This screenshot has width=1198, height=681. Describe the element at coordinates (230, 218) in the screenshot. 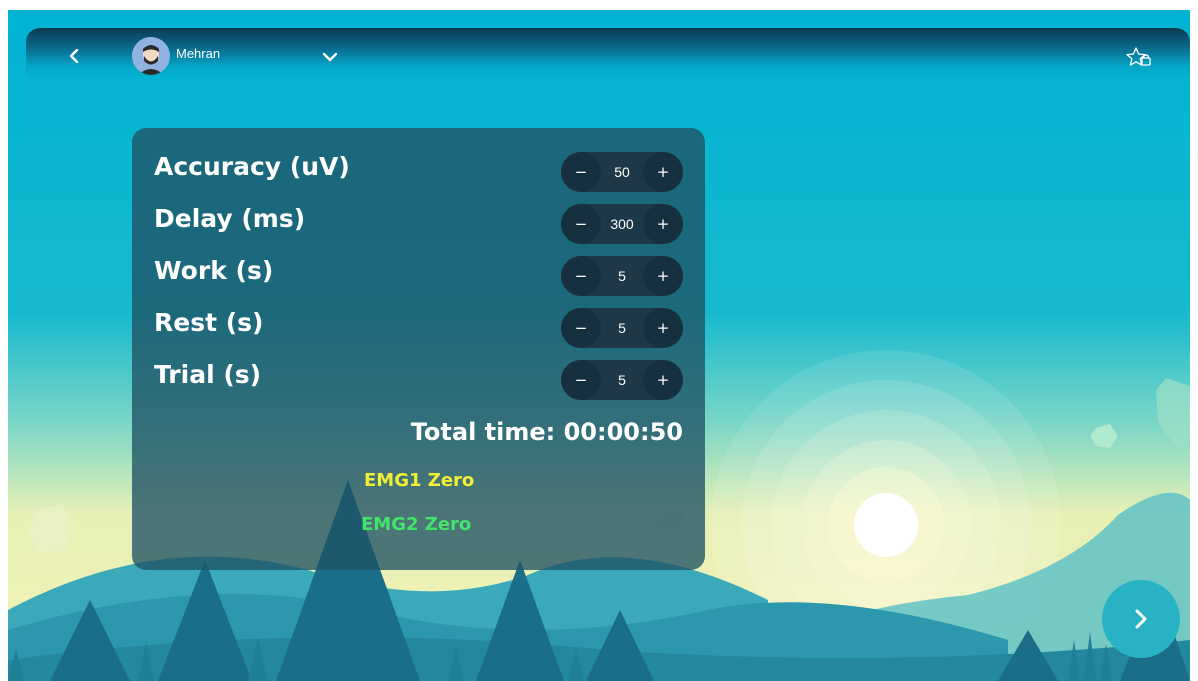

I see `delay-label: Delay (ms)` at that location.